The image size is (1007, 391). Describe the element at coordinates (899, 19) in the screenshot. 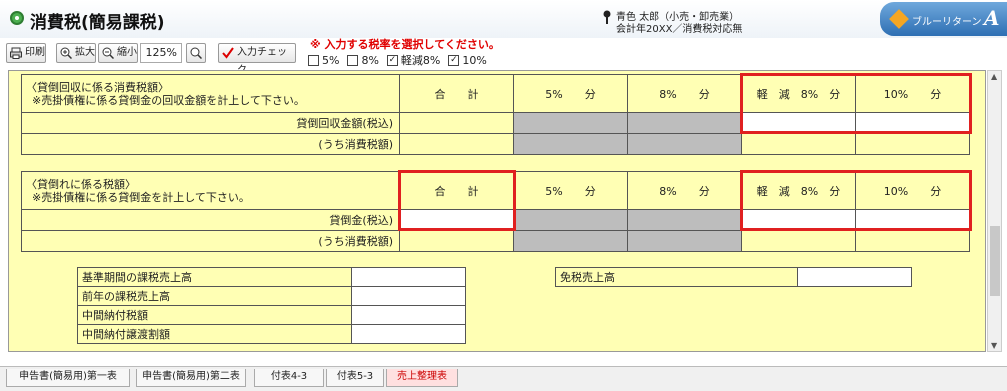

I see `logo-diamond-icon` at that location.